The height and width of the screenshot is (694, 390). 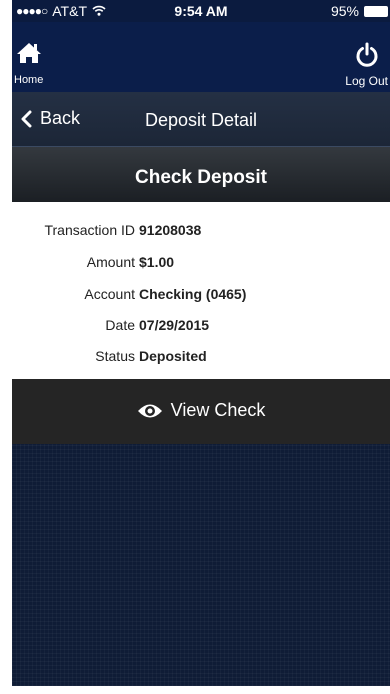 I want to click on logout-label: Log Out, so click(x=366, y=81).